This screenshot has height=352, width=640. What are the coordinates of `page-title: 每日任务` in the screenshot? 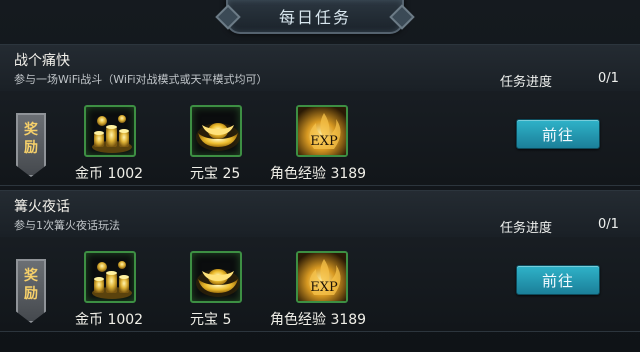 It's located at (314, 17).